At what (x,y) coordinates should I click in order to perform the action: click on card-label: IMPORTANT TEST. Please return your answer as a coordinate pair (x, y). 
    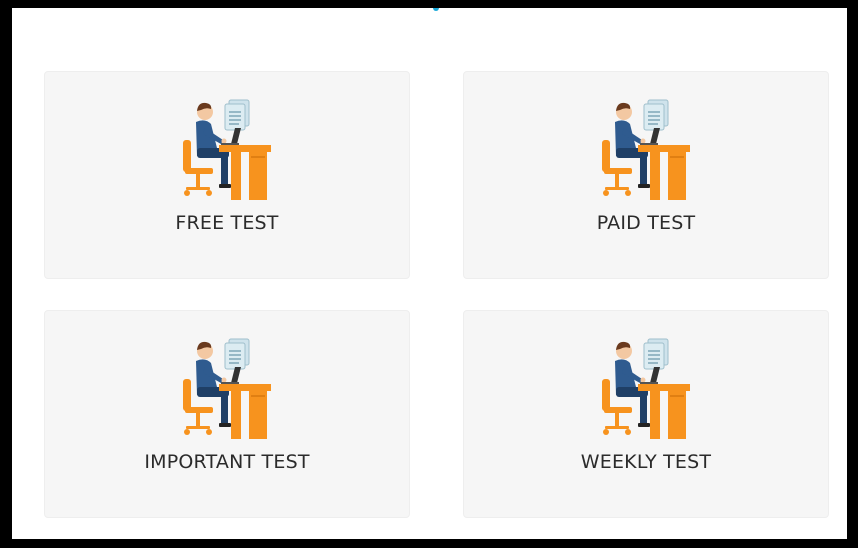
    Looking at the image, I should click on (227, 462).